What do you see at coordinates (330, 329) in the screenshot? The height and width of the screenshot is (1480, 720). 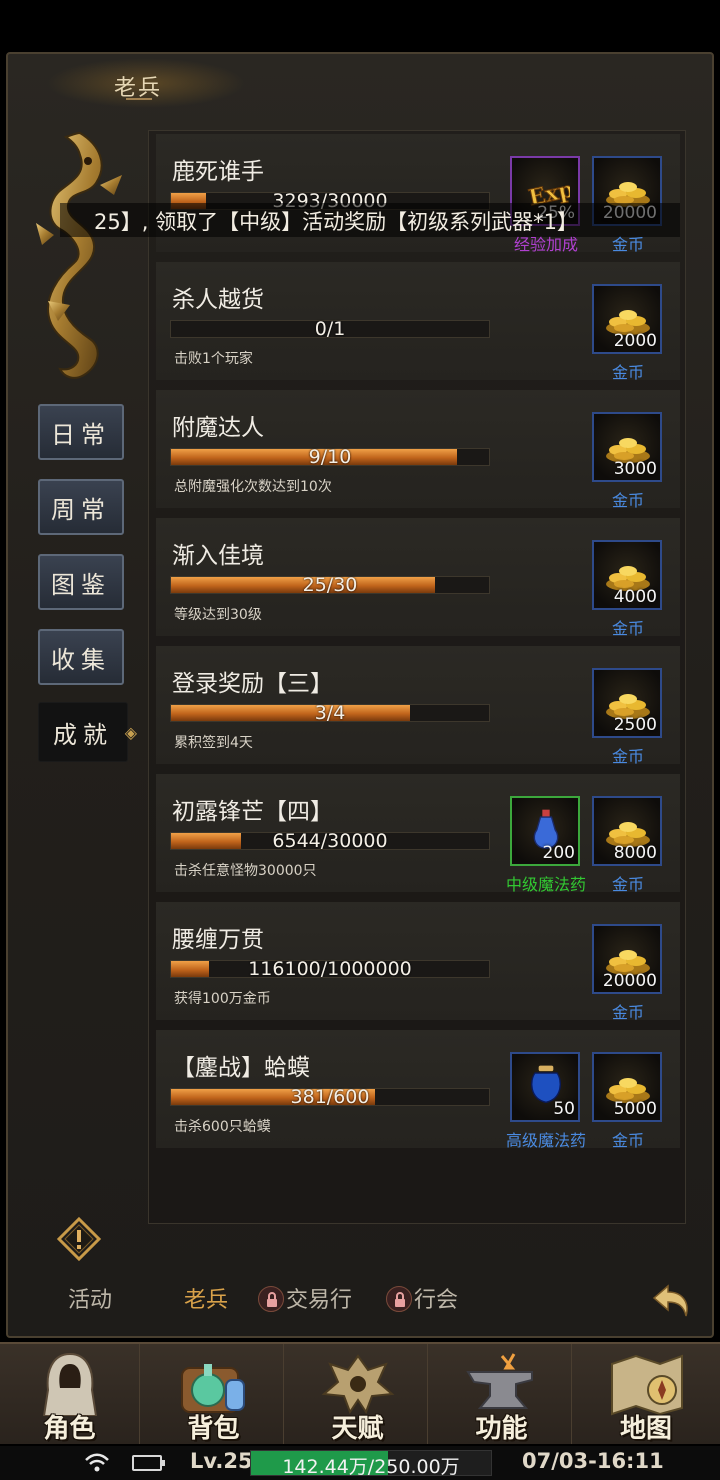 I see `progress-text: 0/1` at bounding box center [330, 329].